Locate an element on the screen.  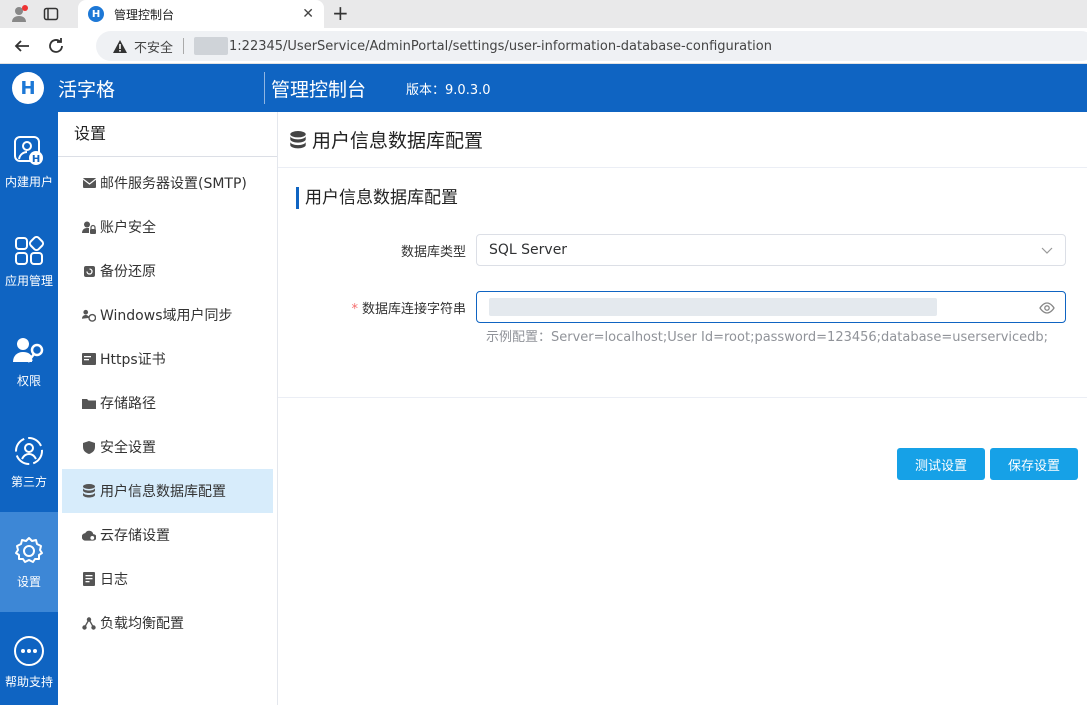
conn-string-label-text: 数据库连接字符串 is located at coordinates (413, 309).